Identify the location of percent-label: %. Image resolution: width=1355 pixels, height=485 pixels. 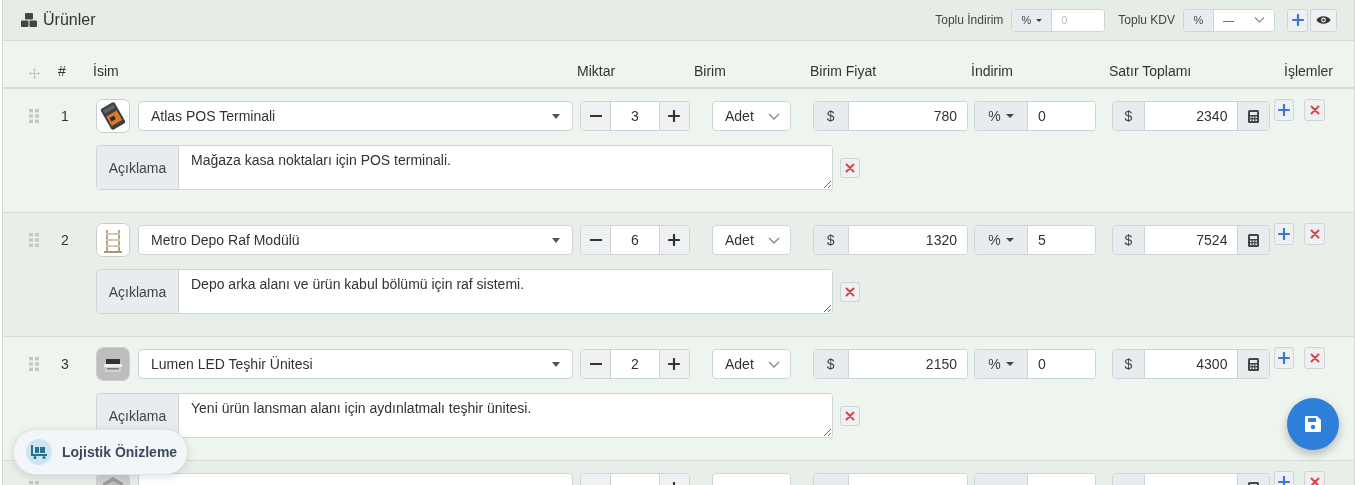
(1199, 20).